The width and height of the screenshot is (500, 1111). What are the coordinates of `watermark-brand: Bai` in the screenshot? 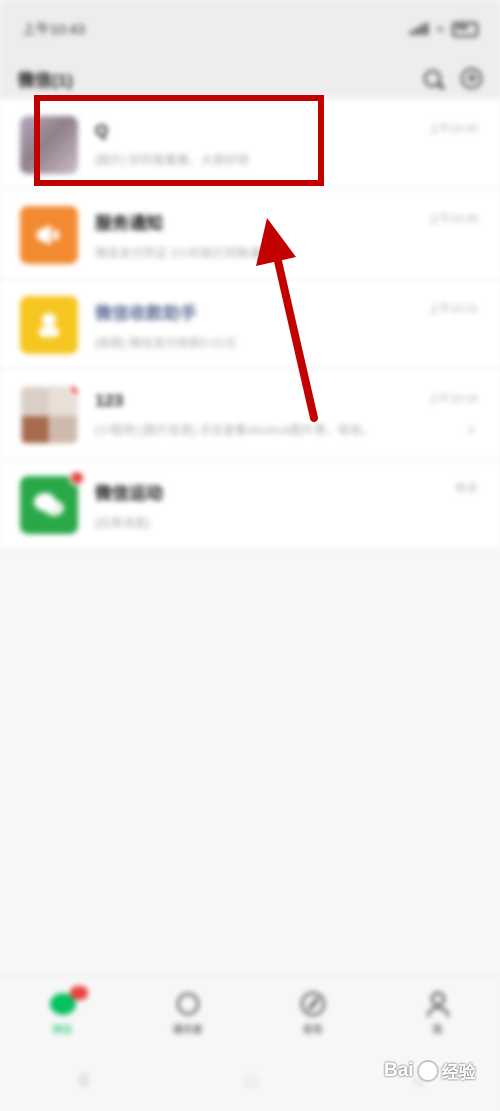 It's located at (399, 1070).